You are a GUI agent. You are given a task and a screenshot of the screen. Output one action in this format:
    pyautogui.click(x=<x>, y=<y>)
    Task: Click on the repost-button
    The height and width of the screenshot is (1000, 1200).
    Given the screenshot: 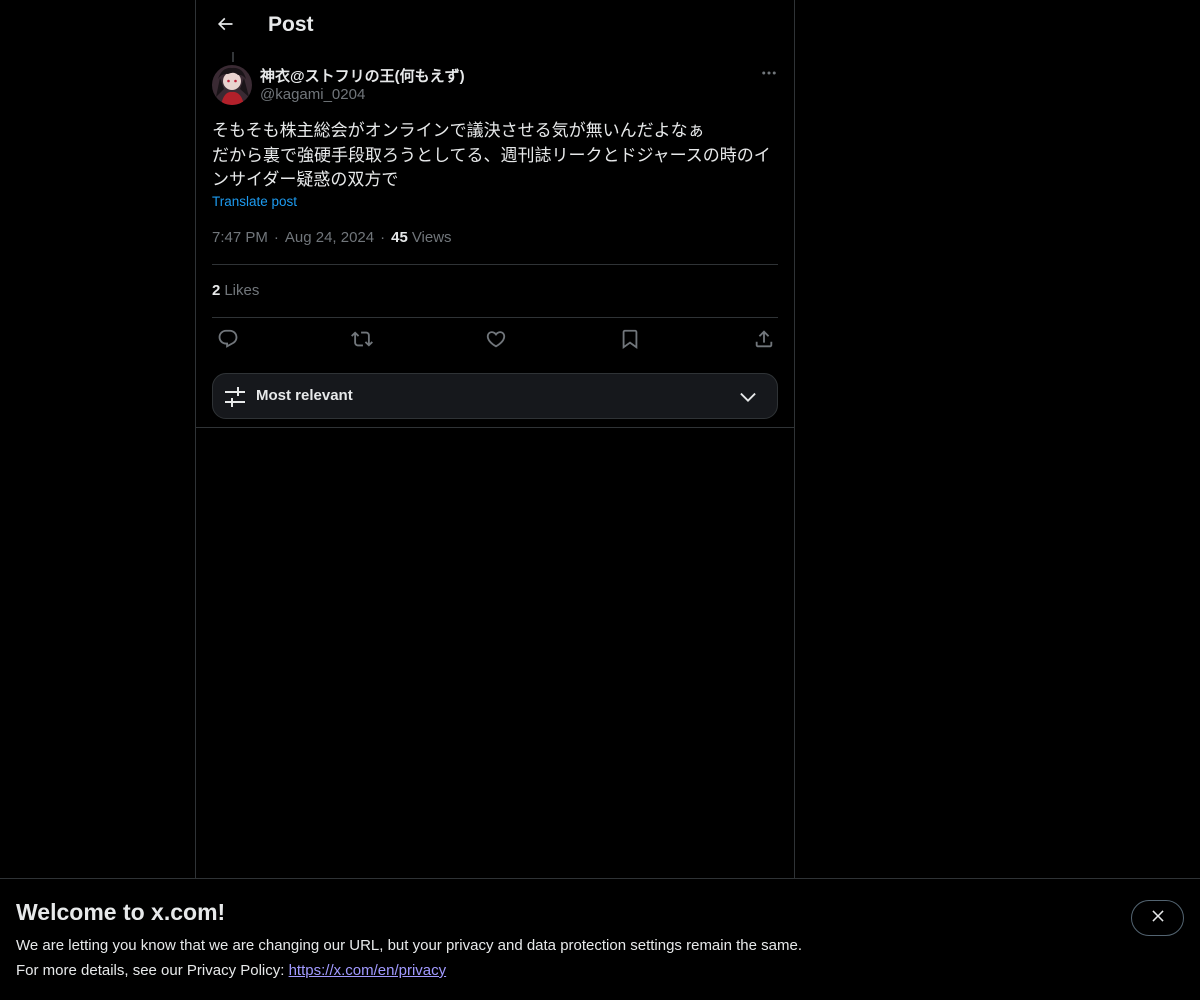 What is the action you would take?
    pyautogui.click(x=362, y=341)
    